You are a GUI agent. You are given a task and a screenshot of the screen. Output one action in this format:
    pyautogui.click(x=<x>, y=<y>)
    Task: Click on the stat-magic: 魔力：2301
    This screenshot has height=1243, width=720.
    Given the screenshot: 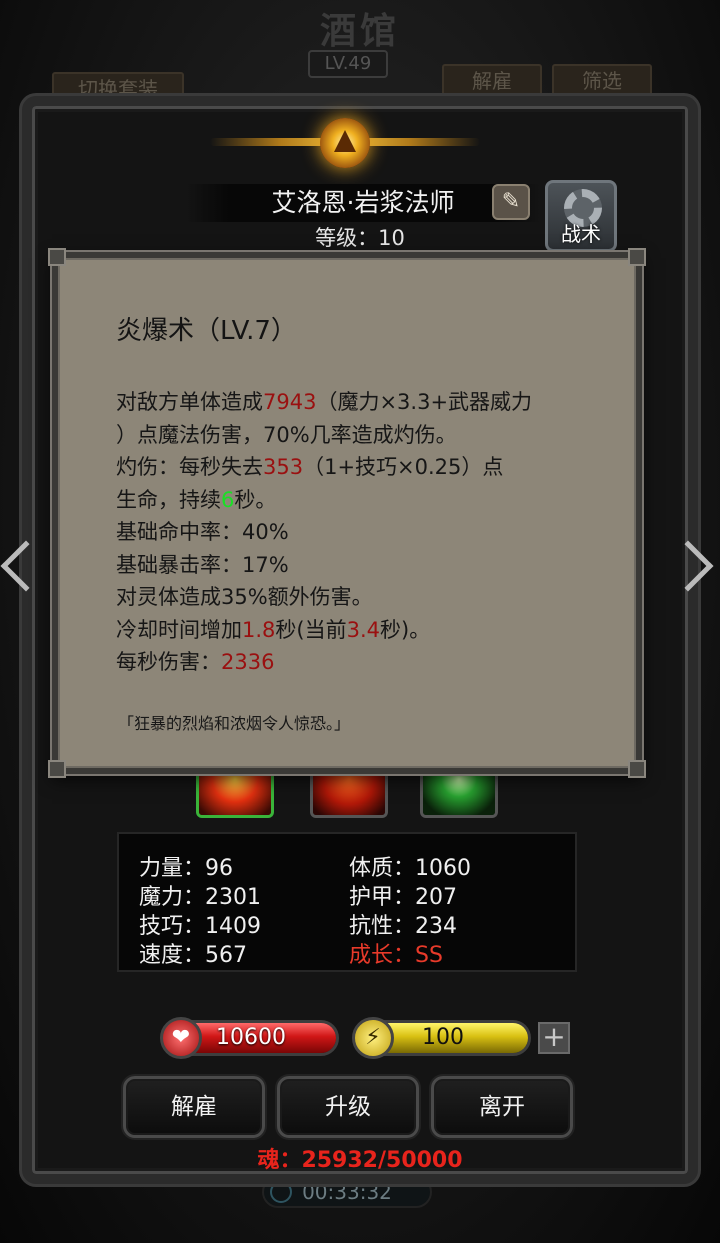 What is the action you would take?
    pyautogui.click(x=200, y=897)
    